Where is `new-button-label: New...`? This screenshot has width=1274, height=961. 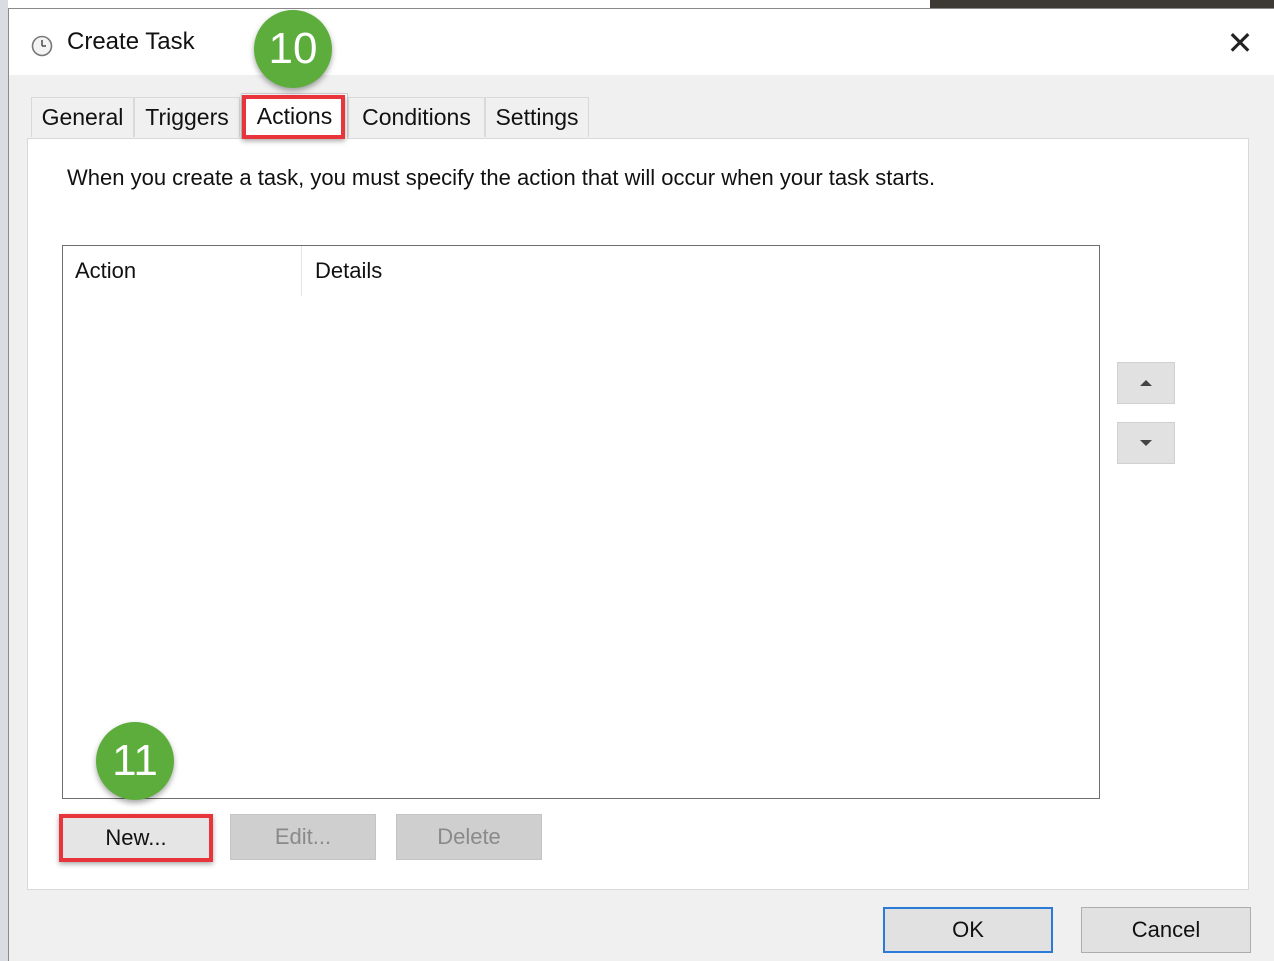 new-button-label: New... is located at coordinates (136, 837).